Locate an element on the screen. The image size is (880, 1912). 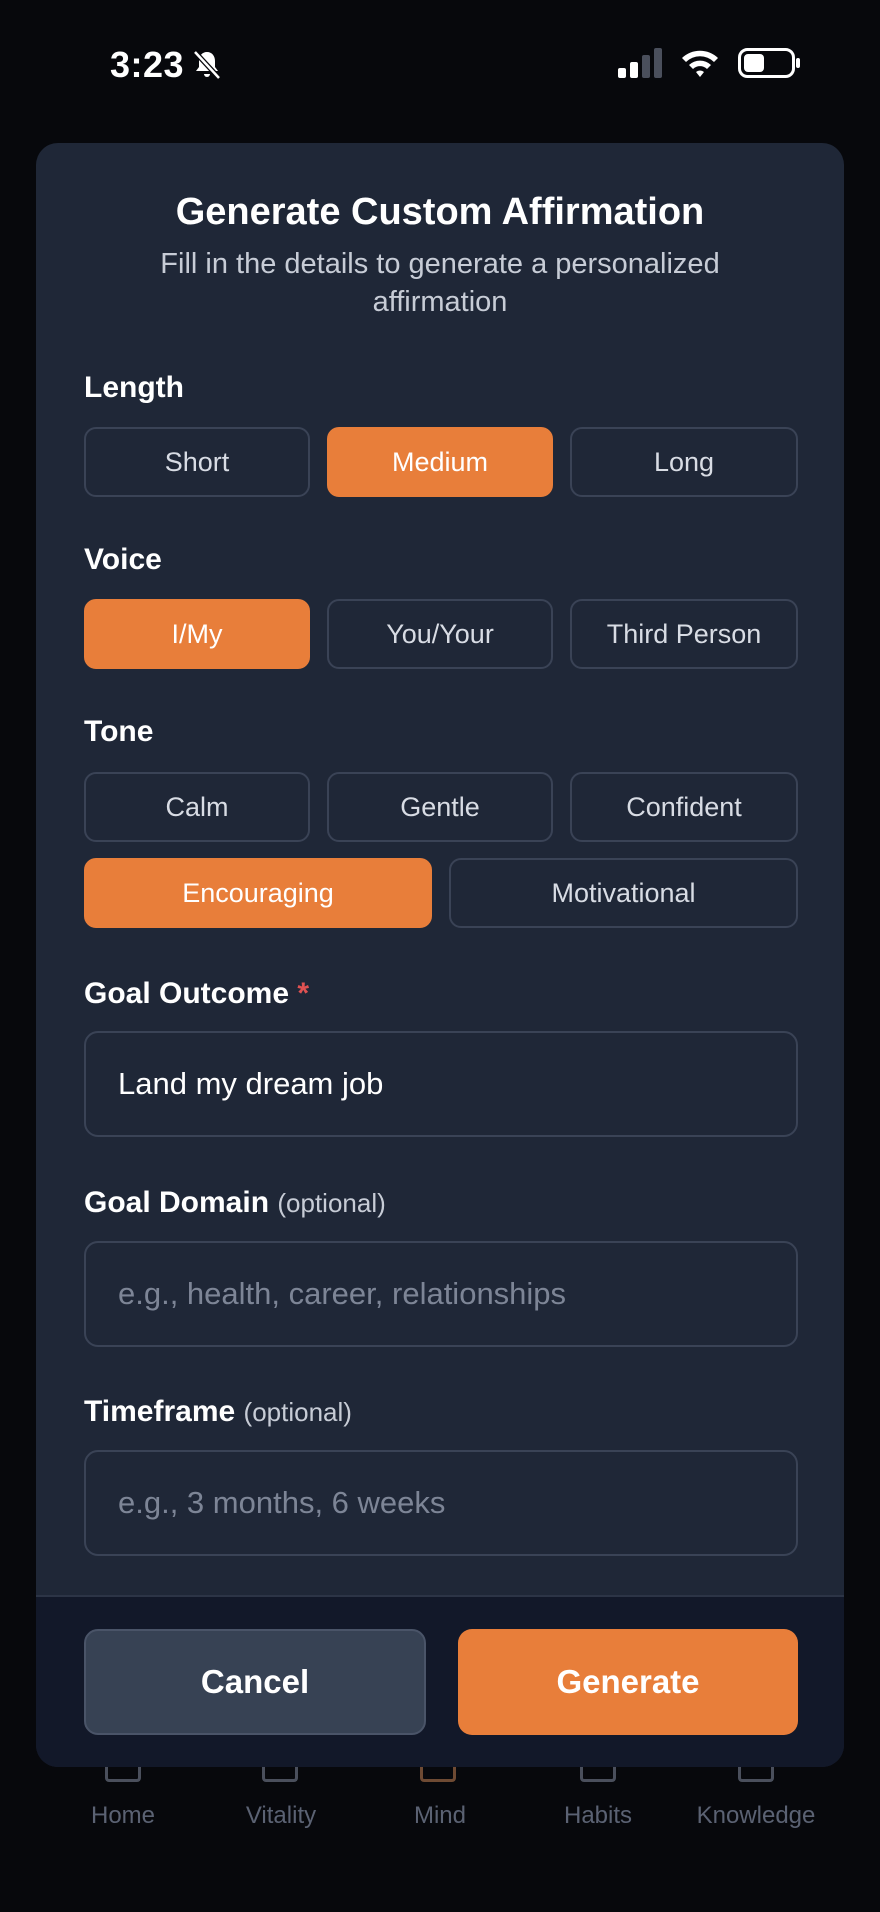
status-time: 3:23 is located at coordinates (166, 65).